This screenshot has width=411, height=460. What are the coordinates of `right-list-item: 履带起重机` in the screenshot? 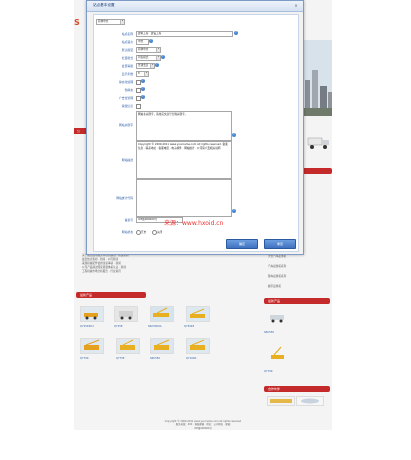 It's located at (274, 286).